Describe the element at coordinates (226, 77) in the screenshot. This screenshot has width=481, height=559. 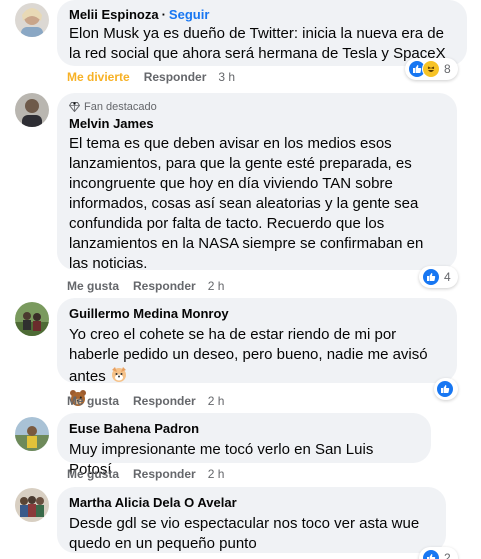
I see `timestamp: 3 h` at that location.